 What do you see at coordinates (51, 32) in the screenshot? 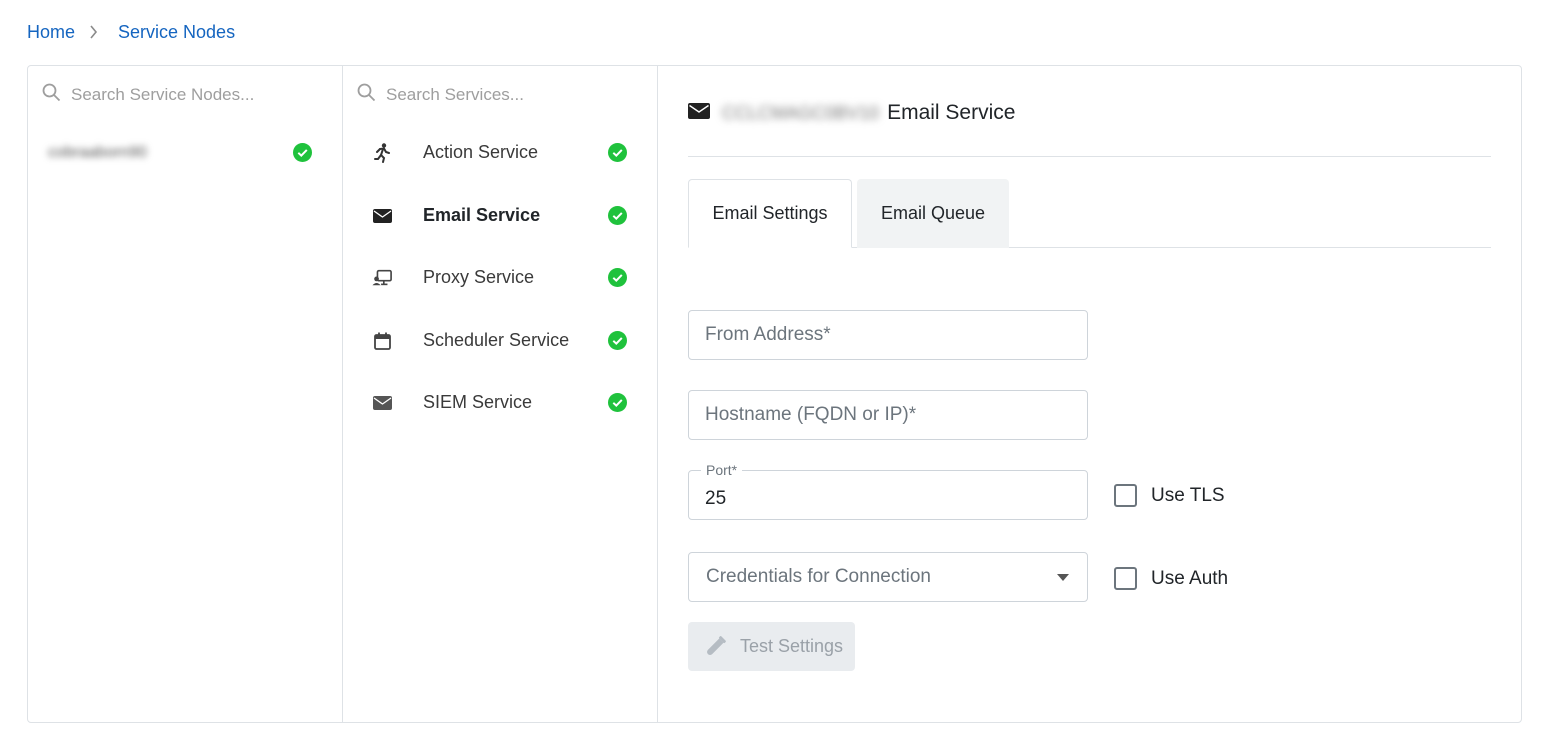
I see `breadcrumb-home-link: Home` at bounding box center [51, 32].